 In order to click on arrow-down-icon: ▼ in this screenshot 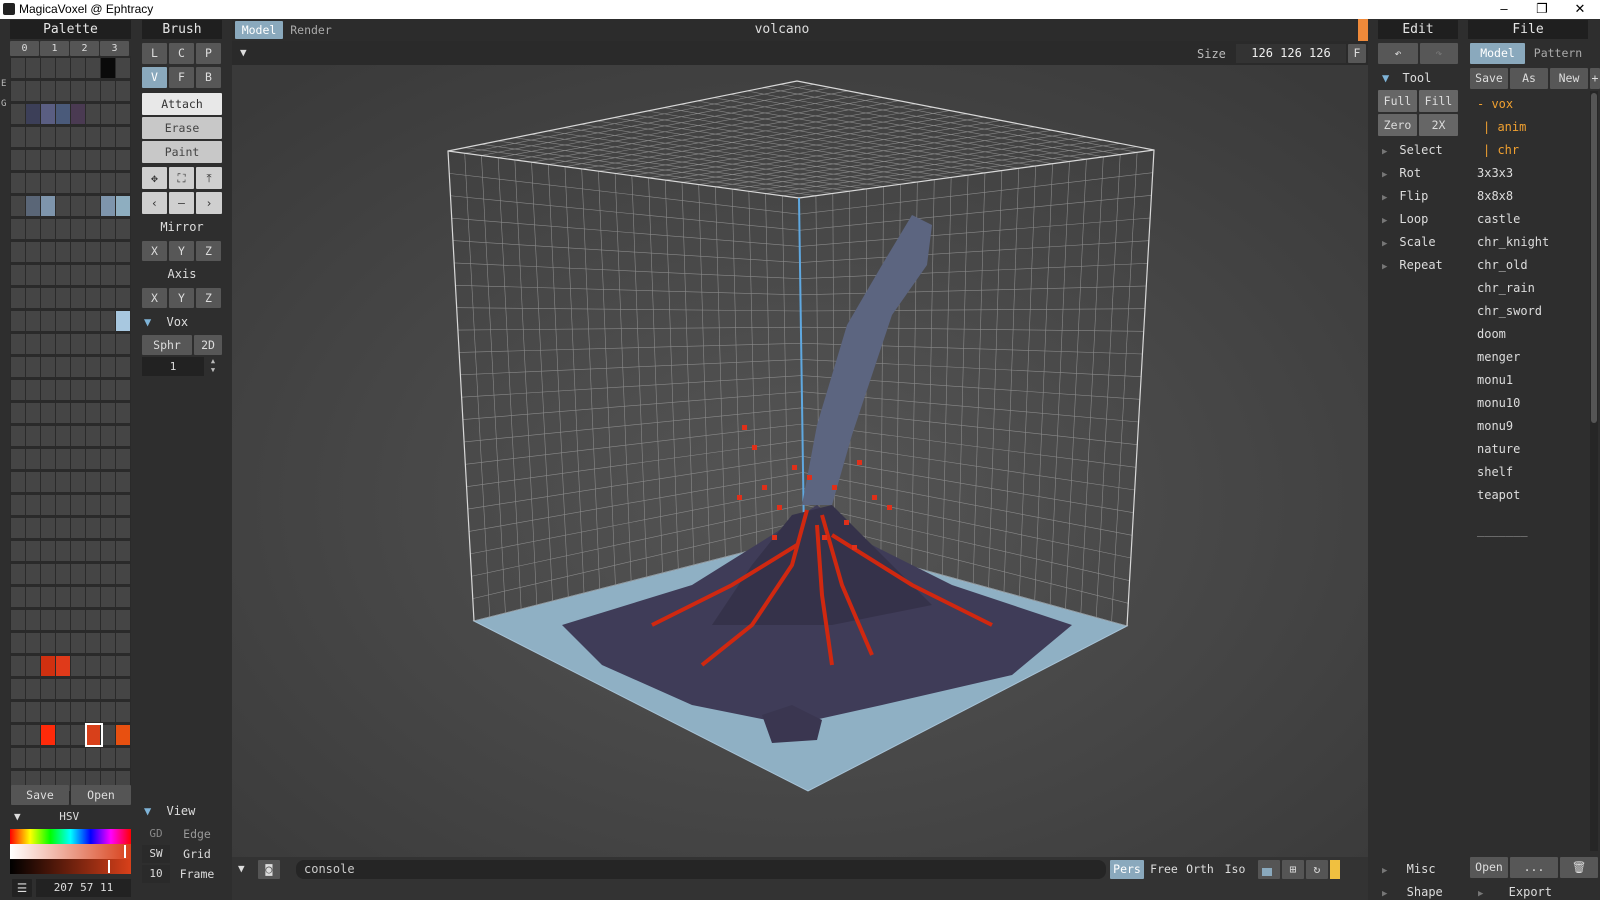, I will do `click(213, 370)`.